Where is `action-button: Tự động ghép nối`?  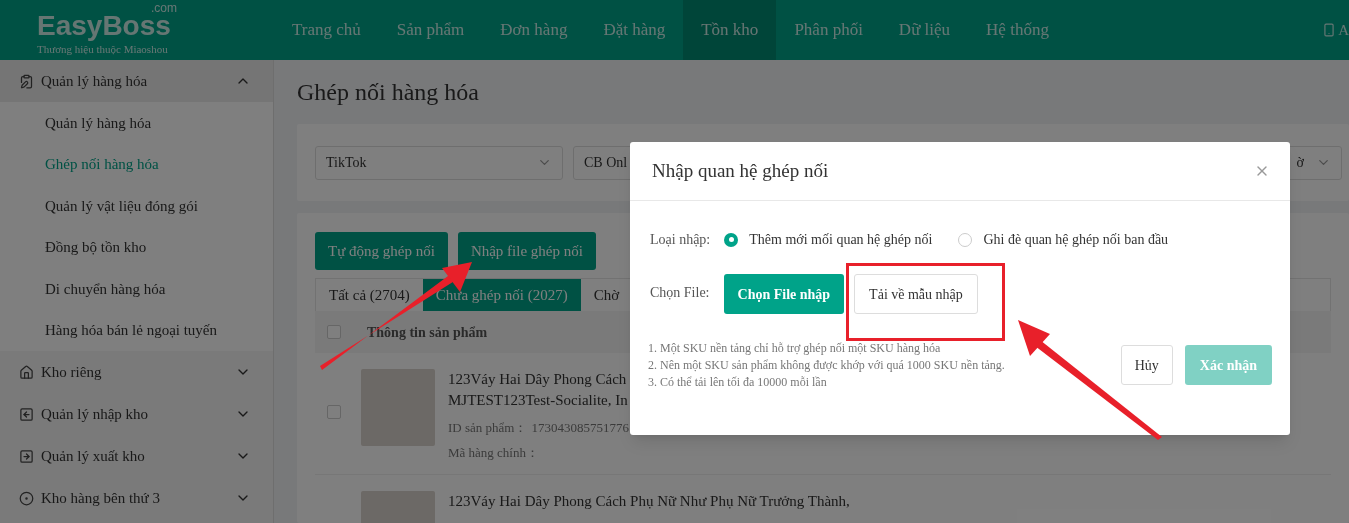
action-button: Tự động ghép nối is located at coordinates (381, 251).